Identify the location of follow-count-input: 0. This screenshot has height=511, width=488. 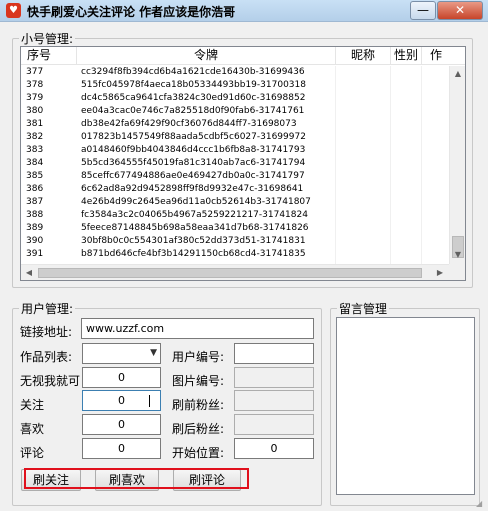
(121, 400).